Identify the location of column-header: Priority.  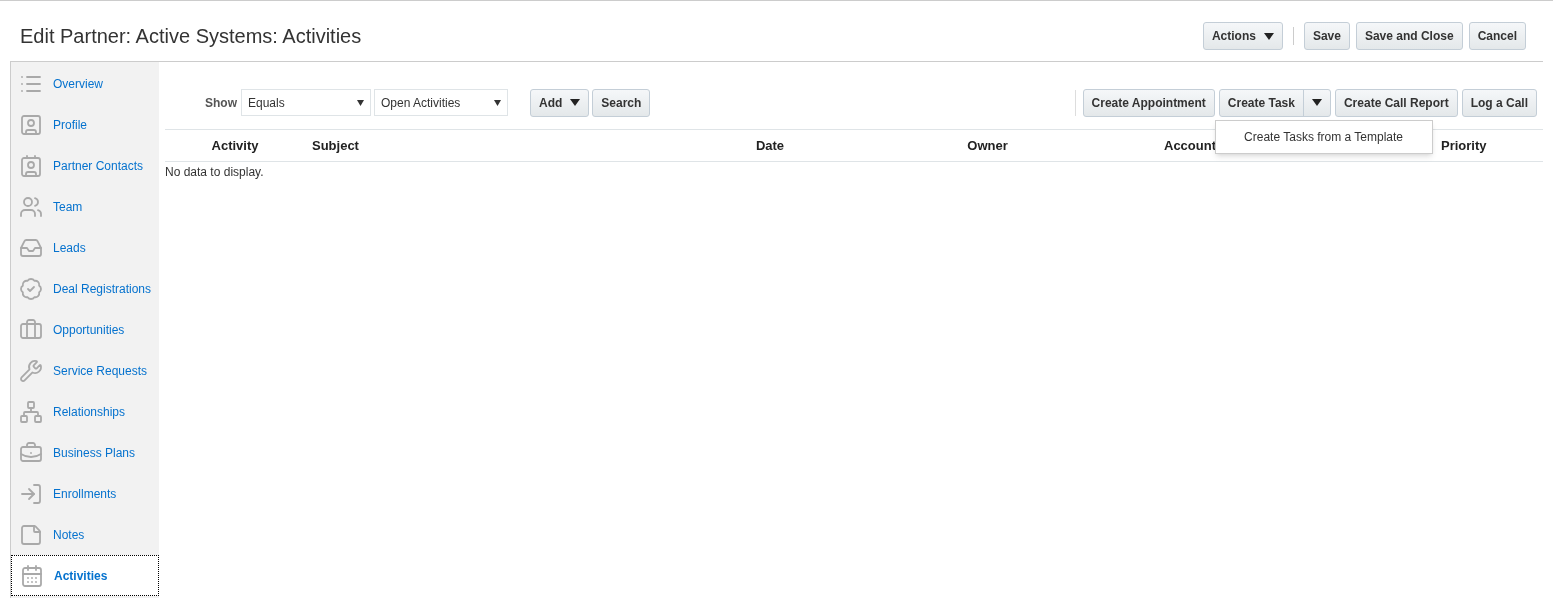
(1464, 145).